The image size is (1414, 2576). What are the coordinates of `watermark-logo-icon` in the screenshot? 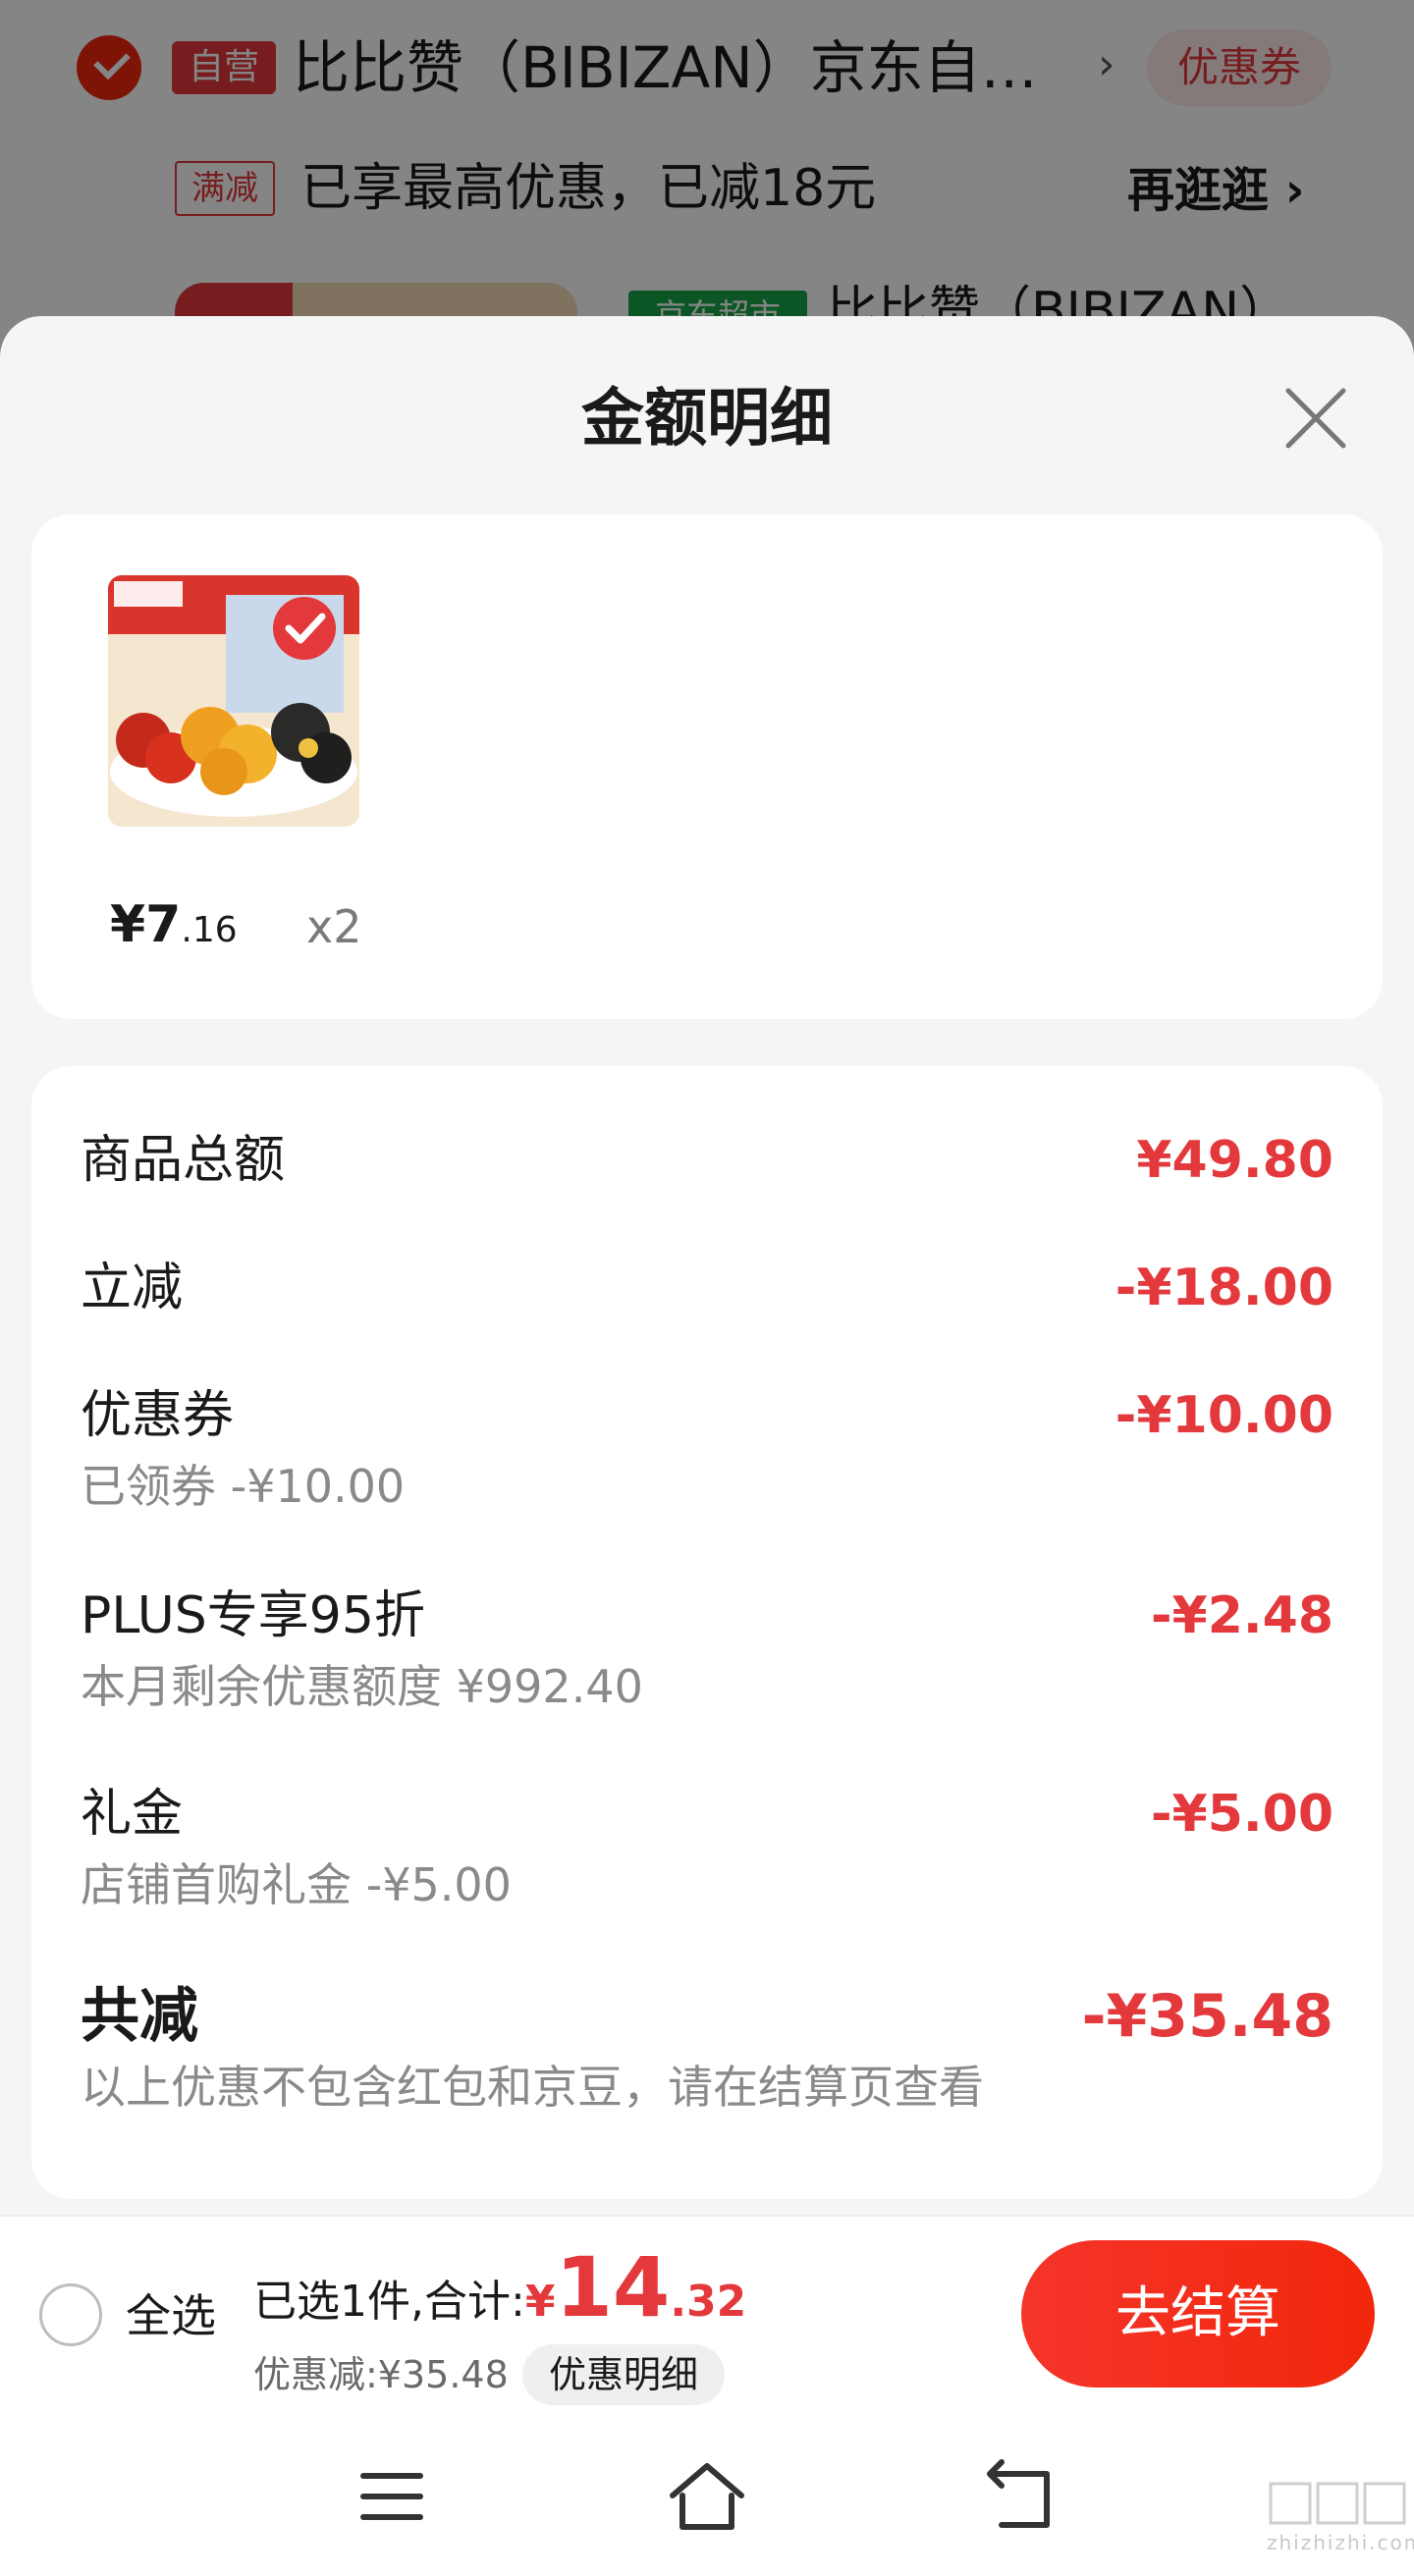 It's located at (1337, 2503).